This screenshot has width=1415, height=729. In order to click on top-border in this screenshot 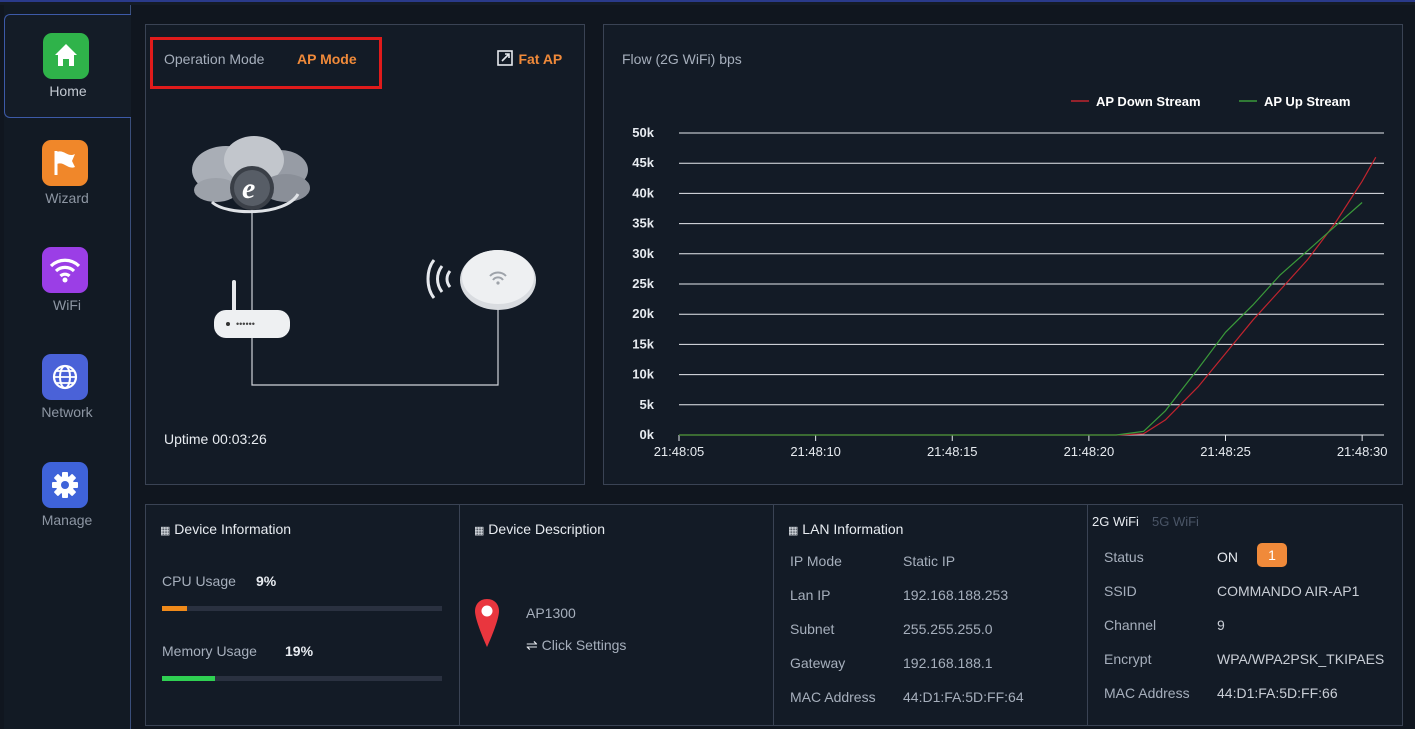, I will do `click(707, 2)`.